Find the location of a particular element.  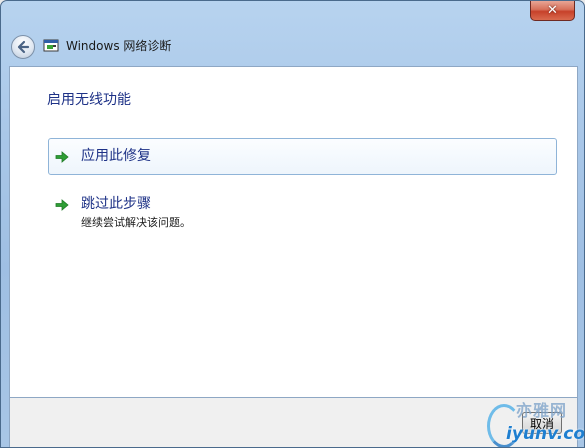

close-icon: ✕ is located at coordinates (552, 10).